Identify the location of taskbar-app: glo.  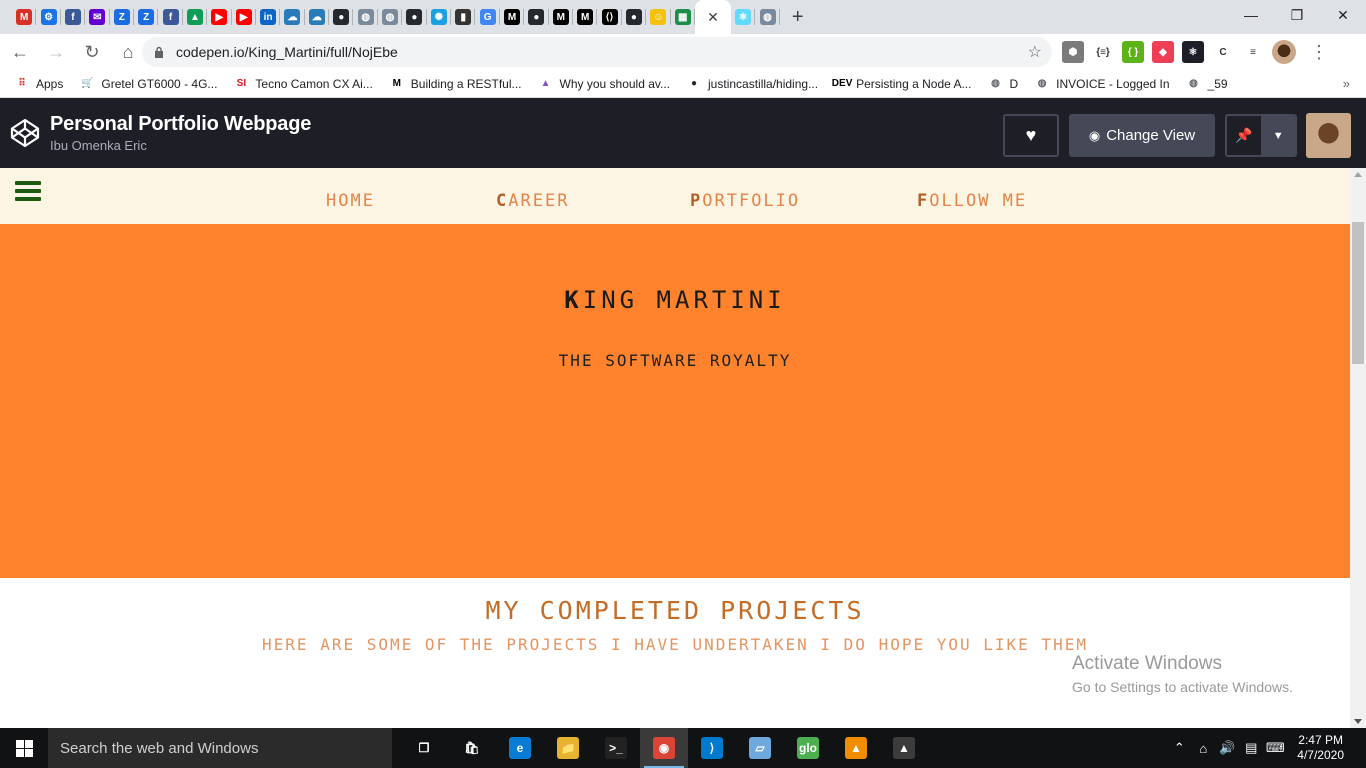
(808, 748).